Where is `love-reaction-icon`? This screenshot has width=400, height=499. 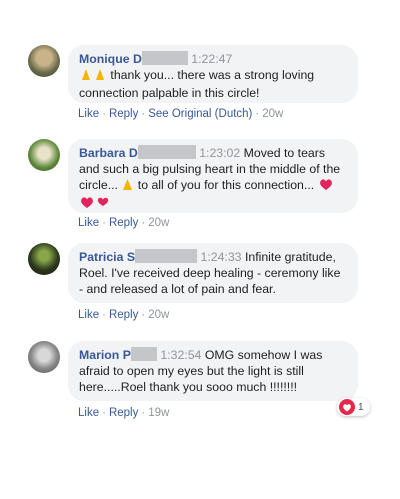 love-reaction-icon is located at coordinates (347, 407).